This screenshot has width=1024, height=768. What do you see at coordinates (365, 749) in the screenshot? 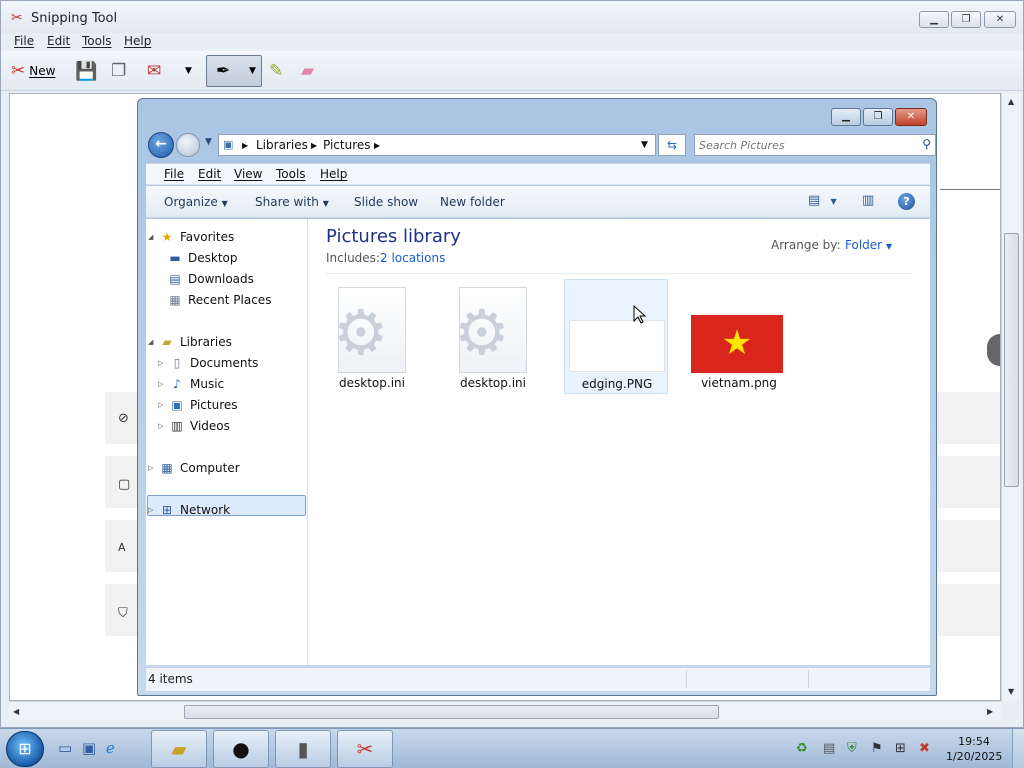
I see `taskbar-snipping-tool-button: ✂` at bounding box center [365, 749].